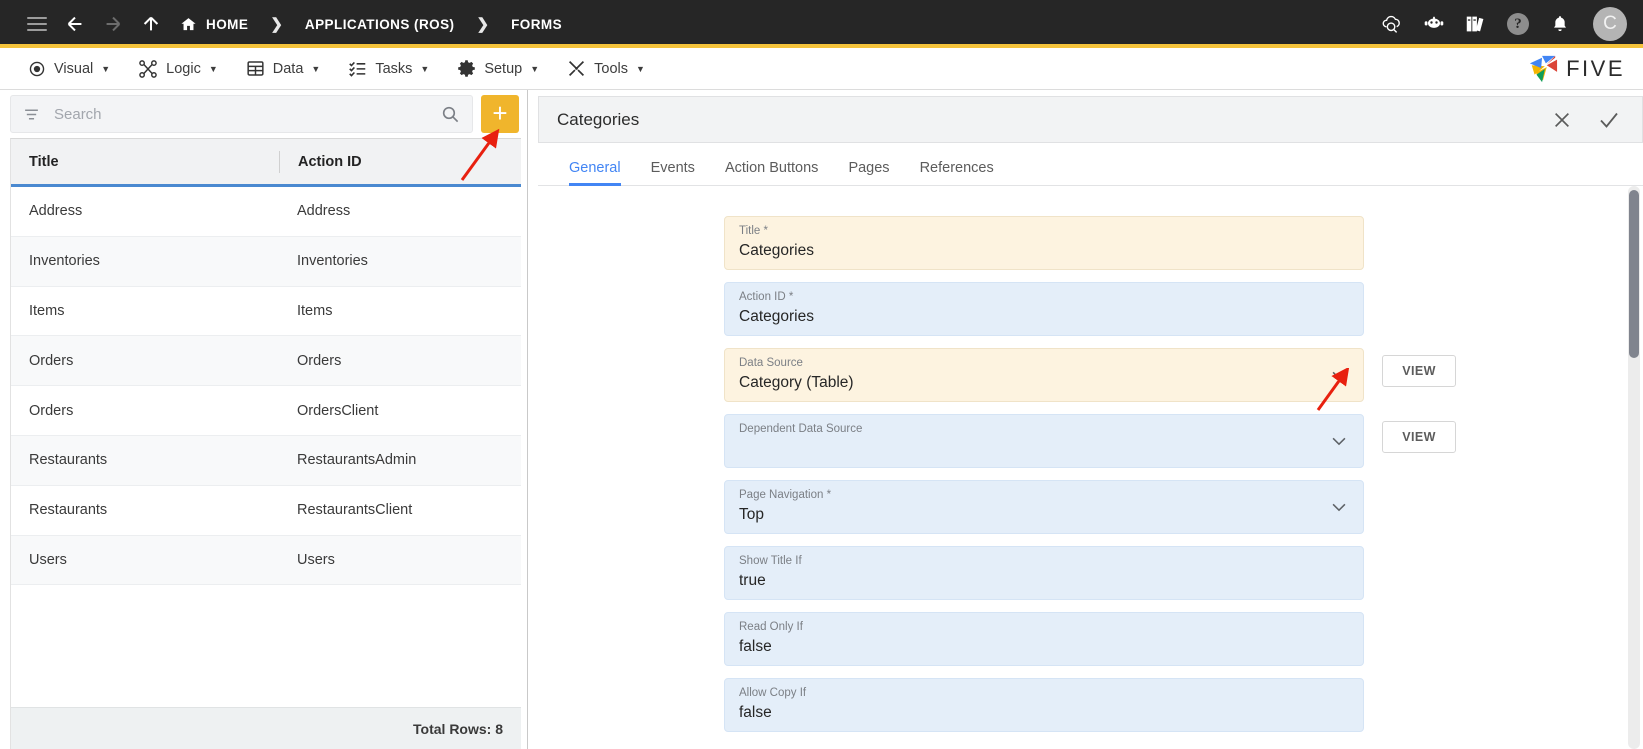  What do you see at coordinates (266, 411) in the screenshot?
I see `table-row: Orders OrdersClient` at bounding box center [266, 411].